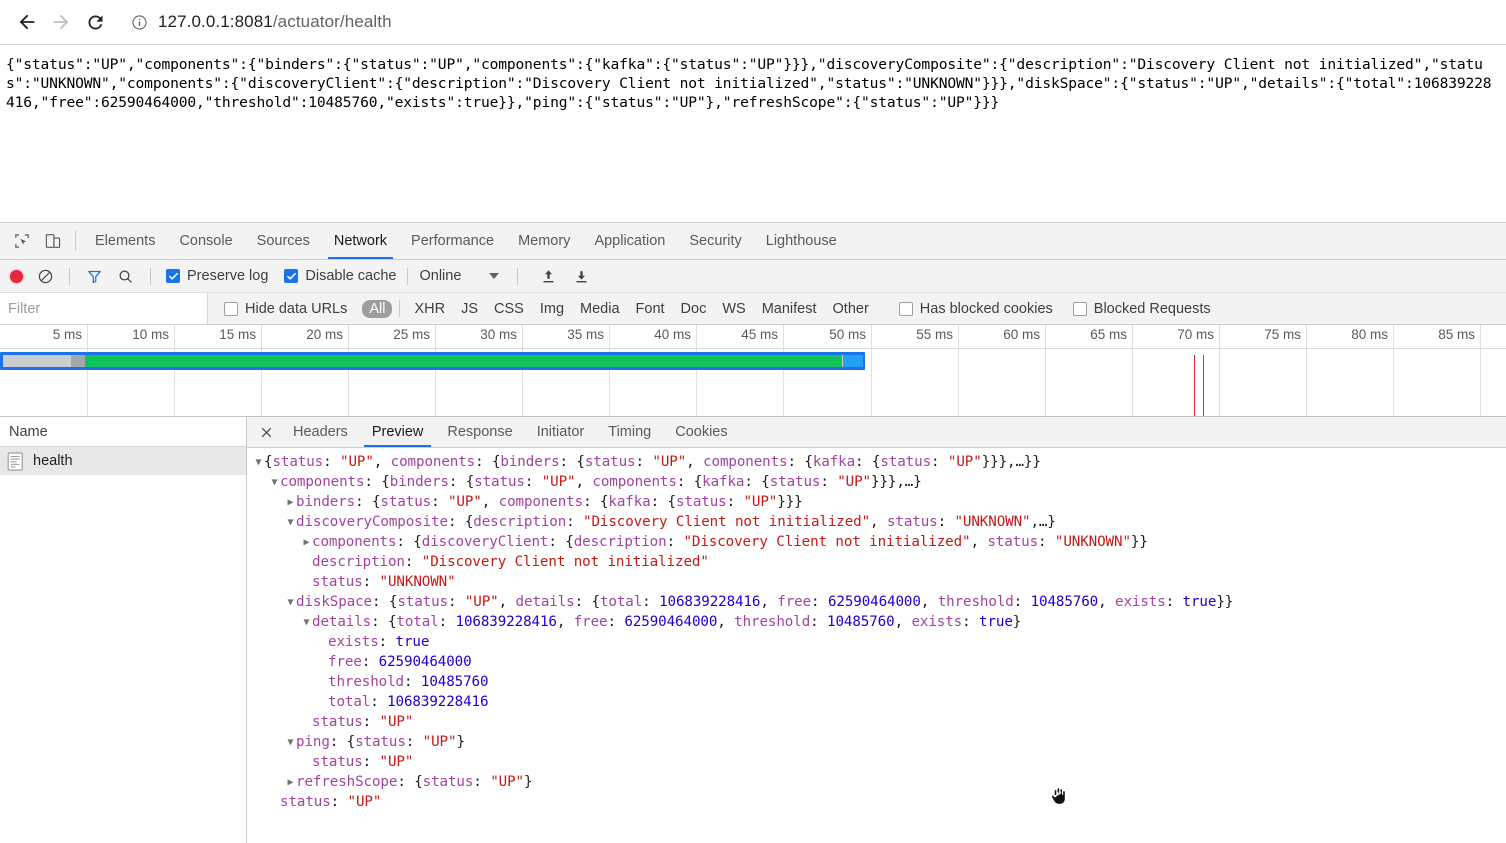 The image size is (1506, 843). Describe the element at coordinates (94, 276) in the screenshot. I see `filter-toggle-button` at that location.